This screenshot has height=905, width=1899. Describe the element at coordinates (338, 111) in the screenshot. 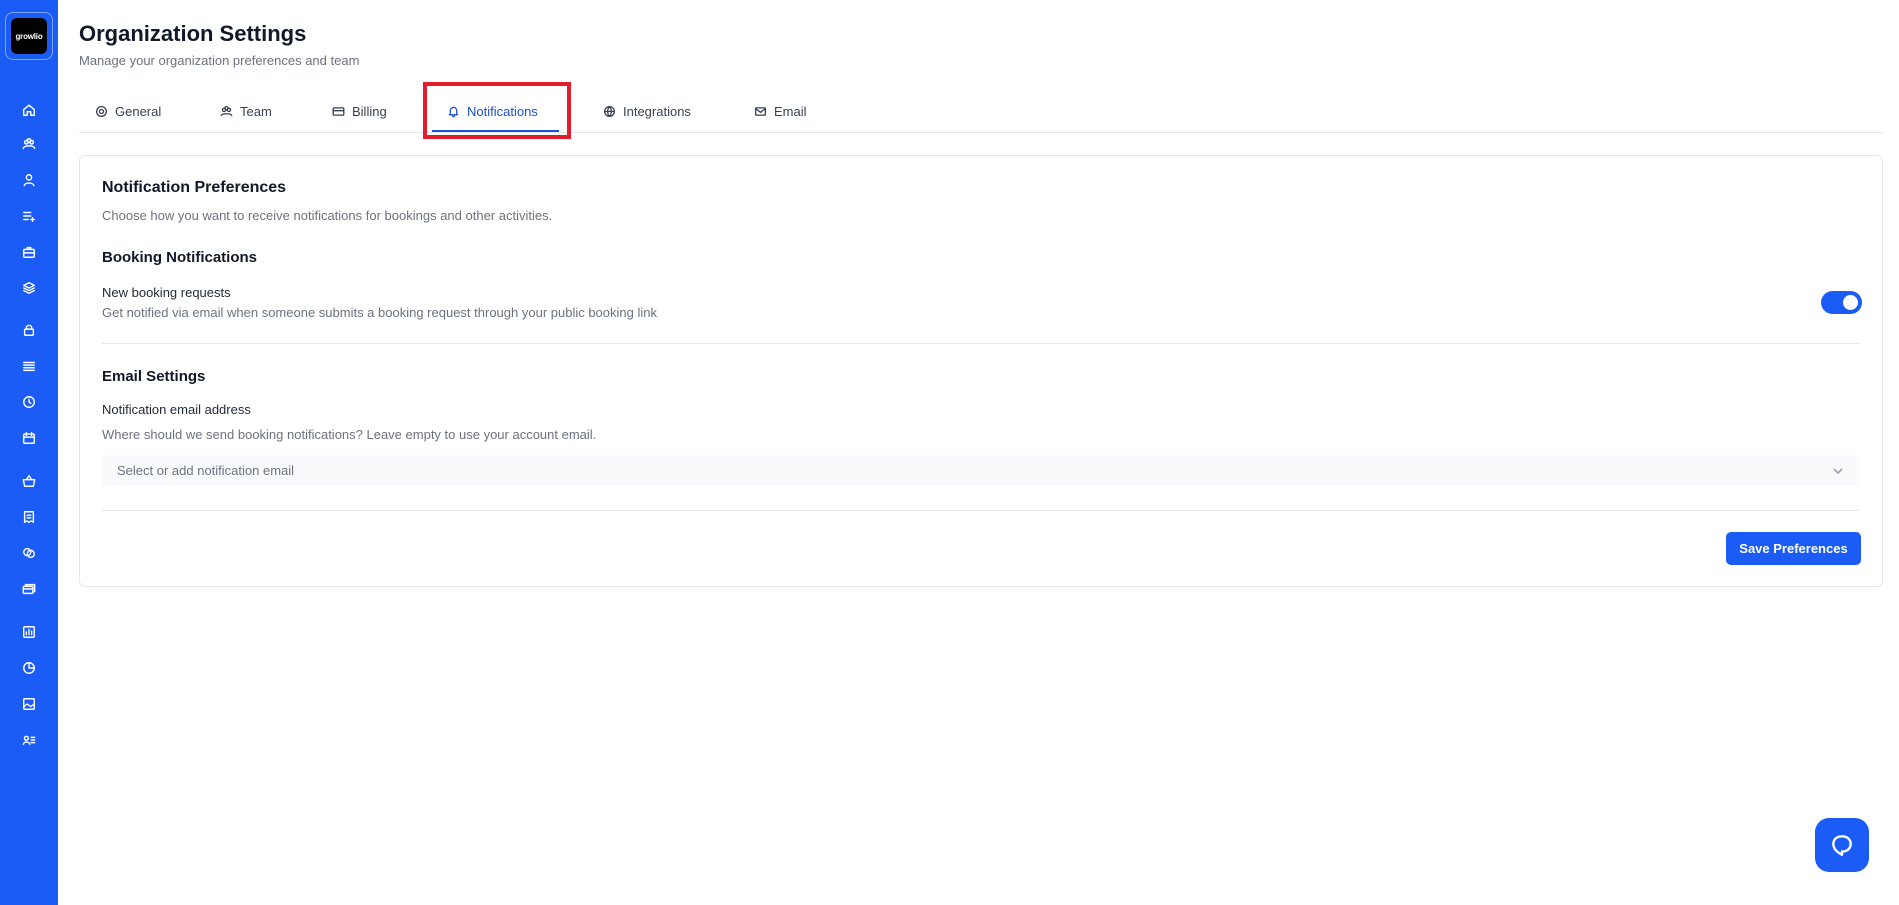

I see `credit-card-icon` at that location.